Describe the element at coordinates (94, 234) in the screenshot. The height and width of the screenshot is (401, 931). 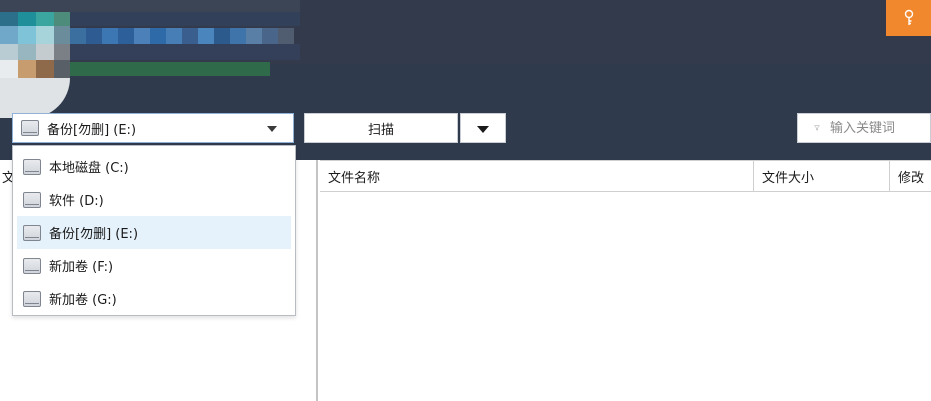
I see `drive-option-label: 备份[勿删] (E:)` at that location.